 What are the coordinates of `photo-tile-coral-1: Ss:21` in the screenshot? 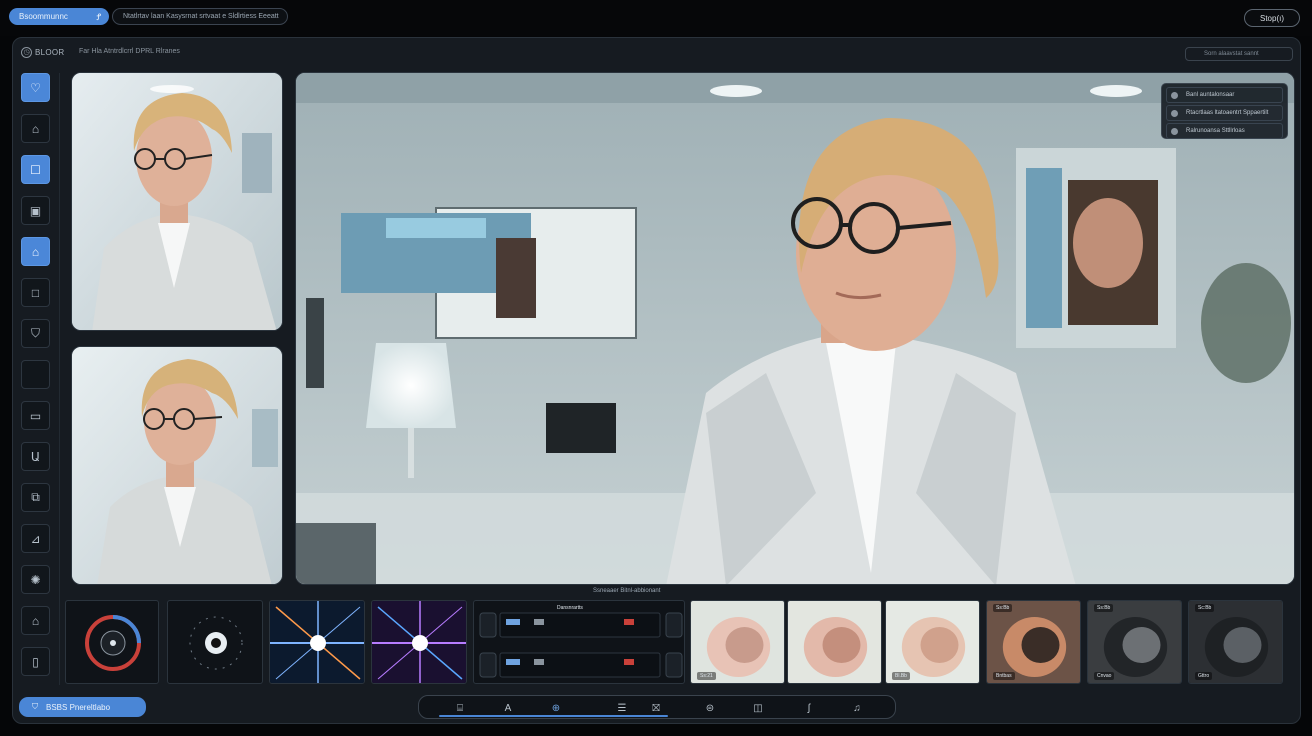 It's located at (737, 642).